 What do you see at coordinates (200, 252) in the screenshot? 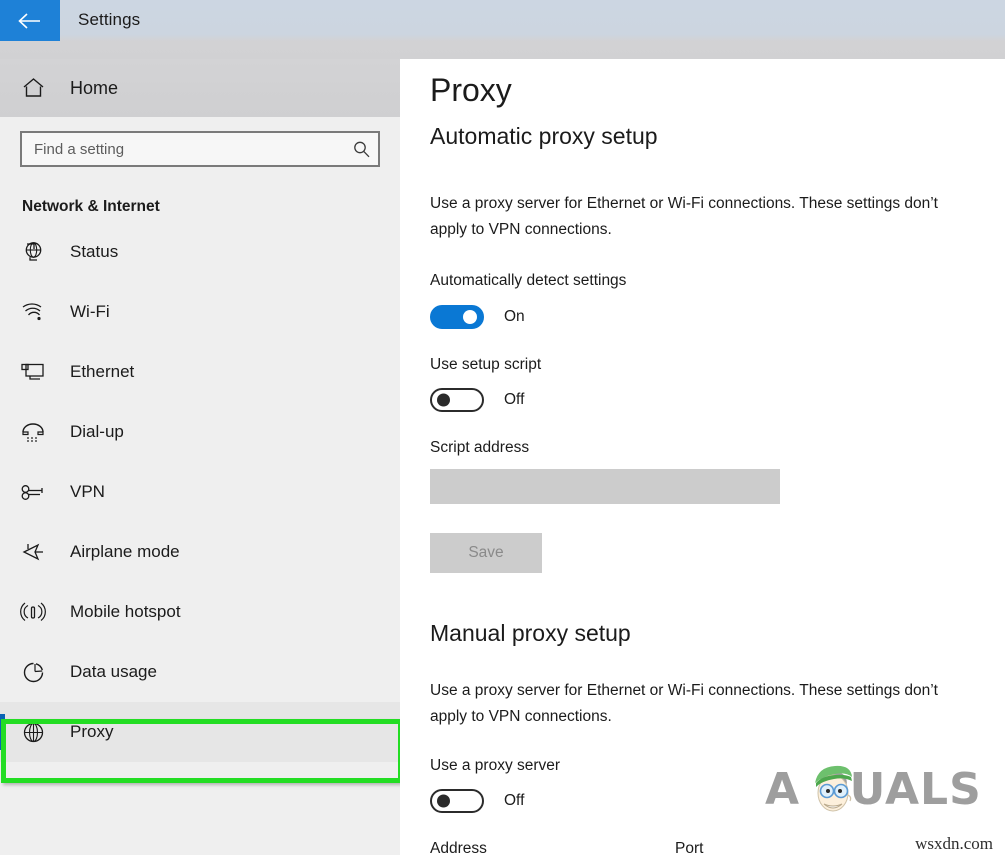
I see `sidebar-item-status: Status` at bounding box center [200, 252].